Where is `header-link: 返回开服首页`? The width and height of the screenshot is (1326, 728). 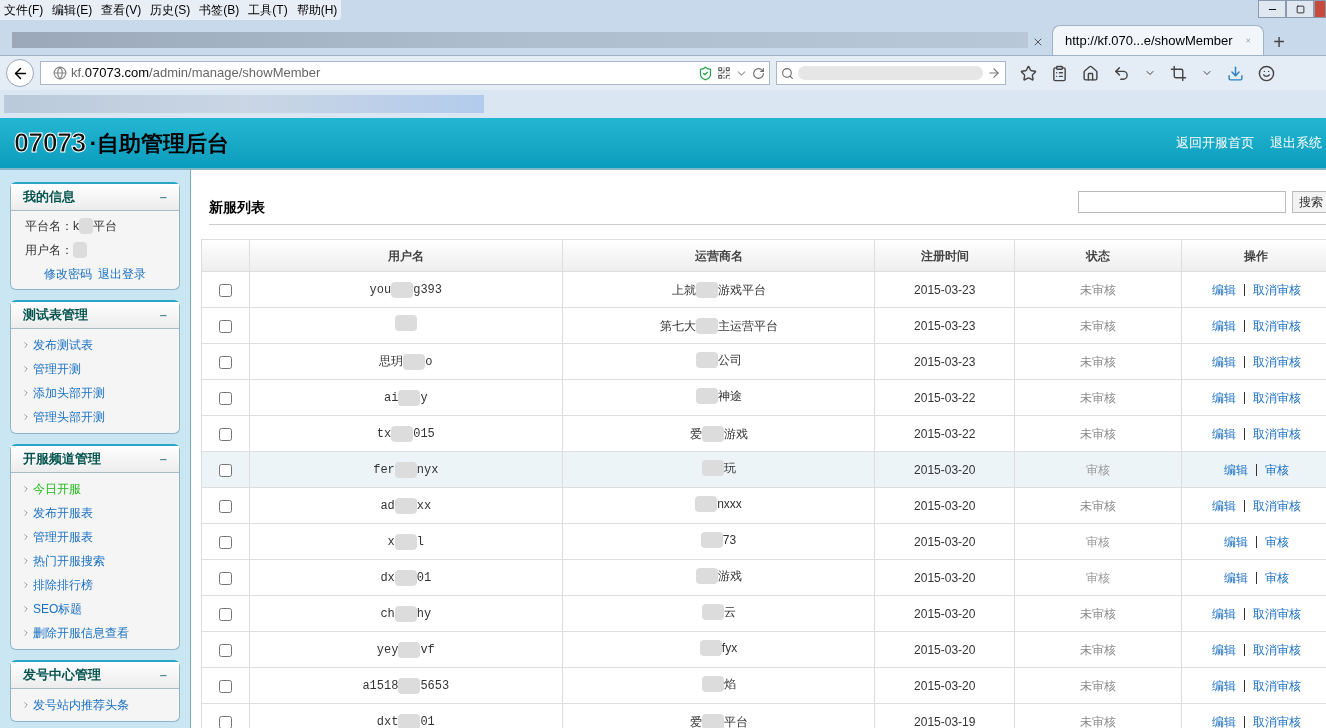
header-link: 返回开服首页 is located at coordinates (1215, 143).